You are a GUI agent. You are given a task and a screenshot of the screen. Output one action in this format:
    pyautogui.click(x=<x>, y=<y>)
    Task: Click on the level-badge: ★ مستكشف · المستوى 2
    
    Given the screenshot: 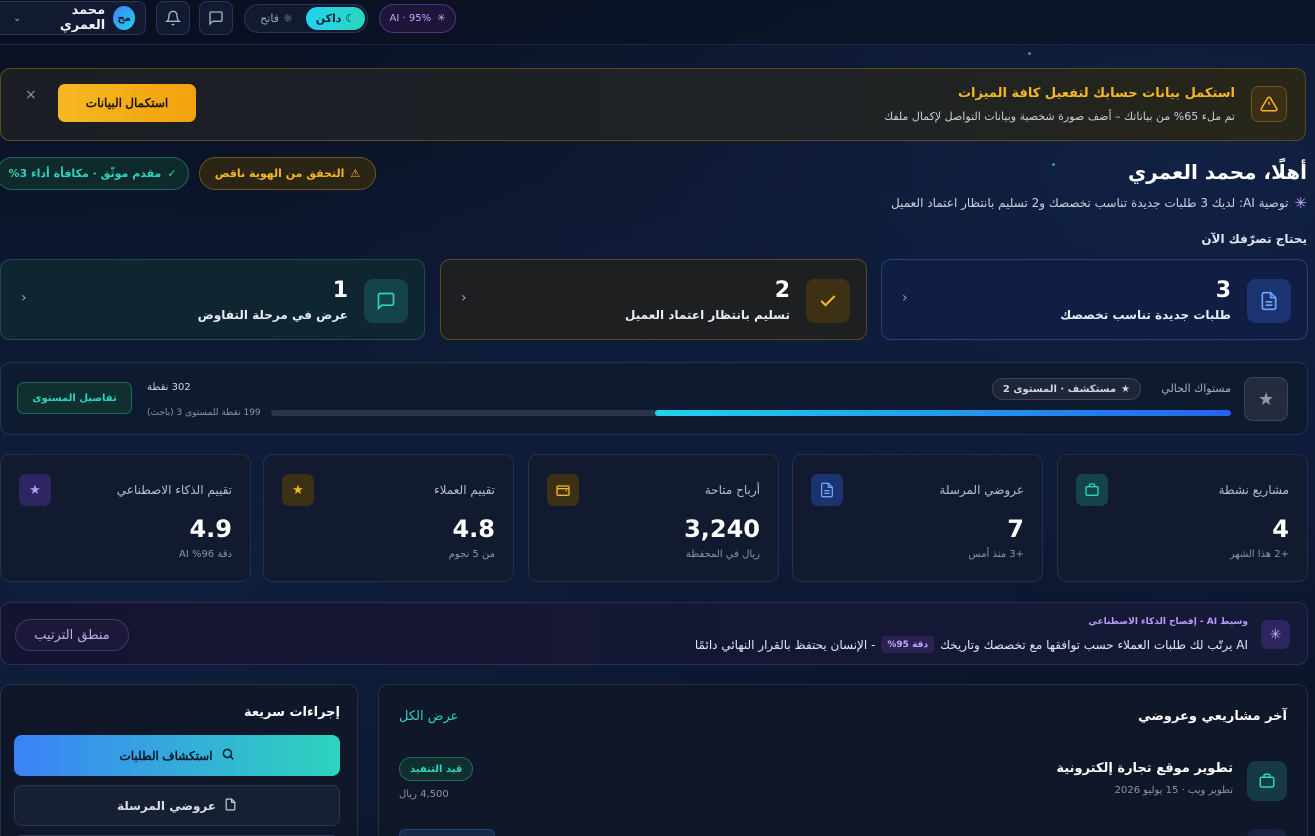 What is the action you would take?
    pyautogui.click(x=1066, y=389)
    